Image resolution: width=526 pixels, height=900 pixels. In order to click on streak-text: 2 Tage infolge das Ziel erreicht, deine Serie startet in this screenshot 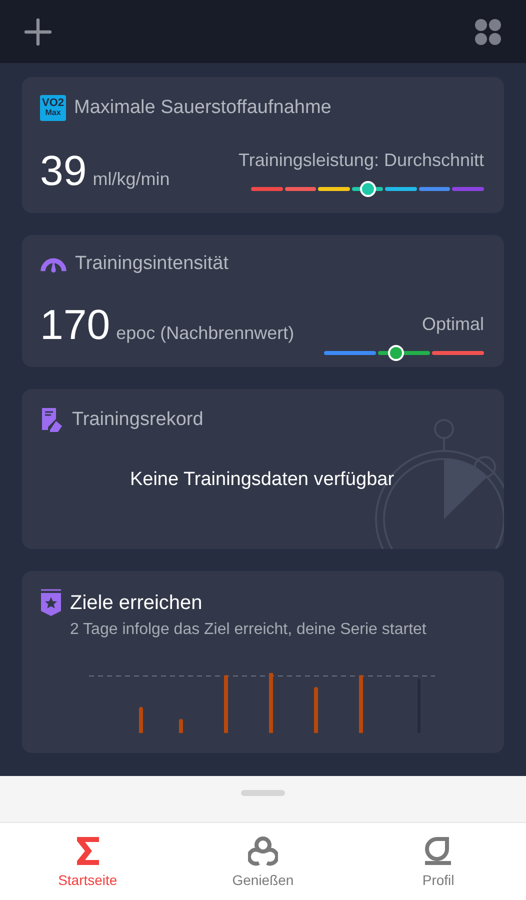, I will do `click(249, 630)`.